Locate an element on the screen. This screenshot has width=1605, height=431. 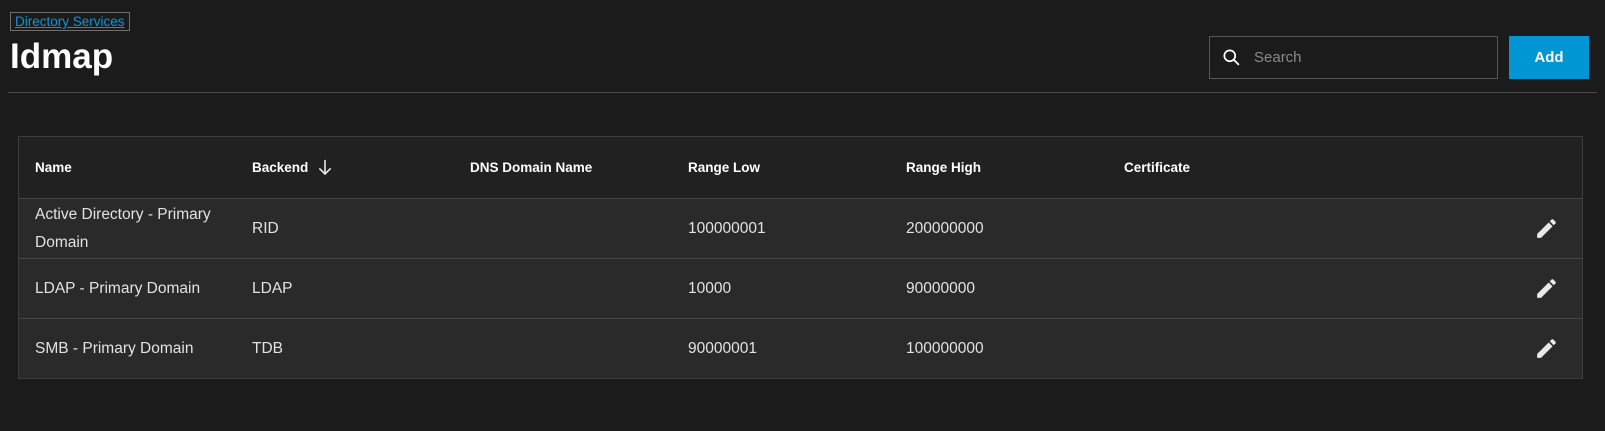
search-input is located at coordinates (1368, 57).